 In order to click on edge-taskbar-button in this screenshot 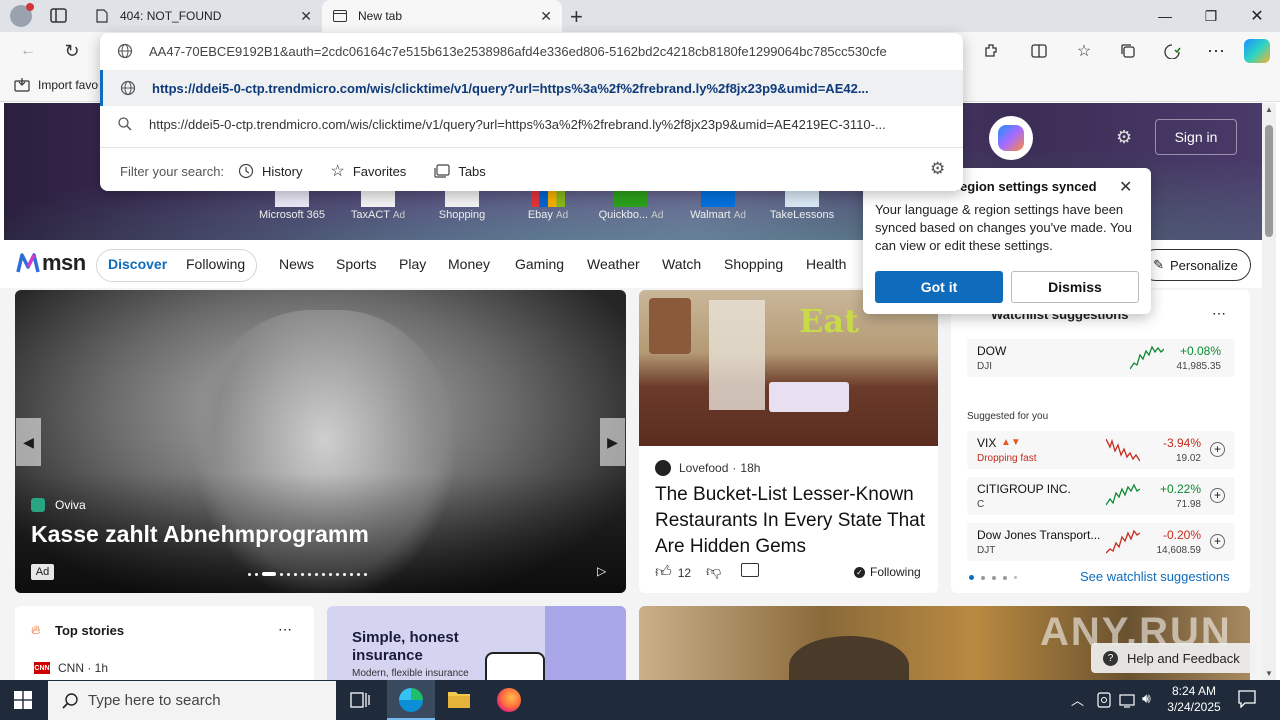, I will do `click(411, 700)`.